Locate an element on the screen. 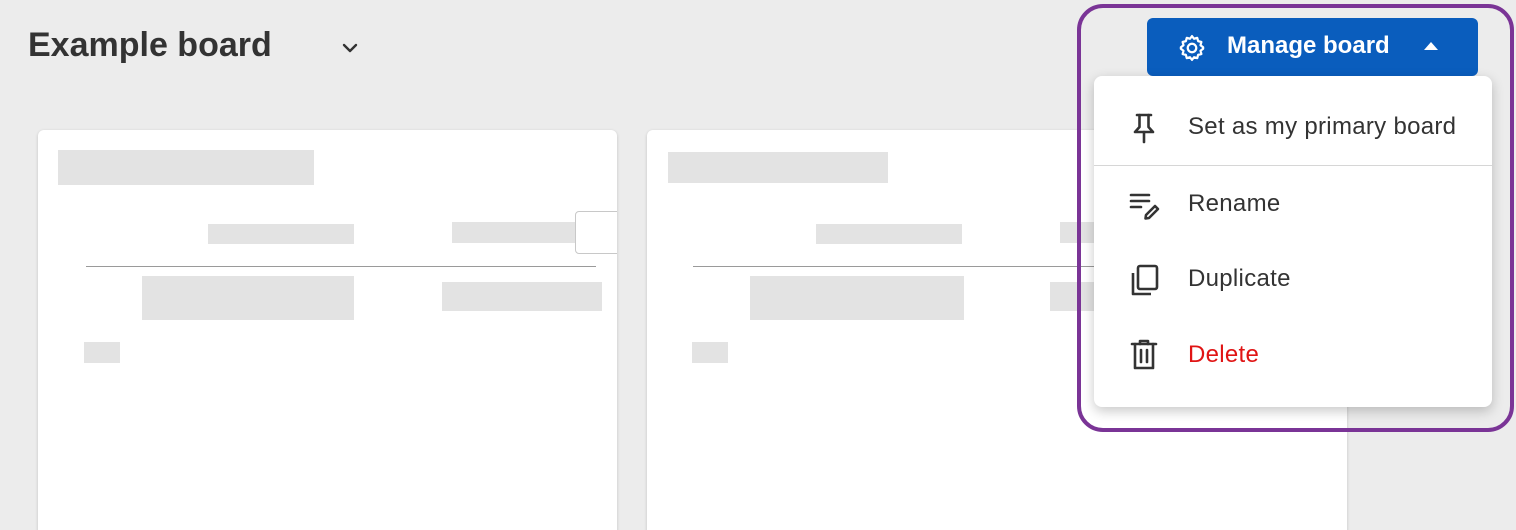 This screenshot has height=530, width=1516. board-title: Example board is located at coordinates (150, 45).